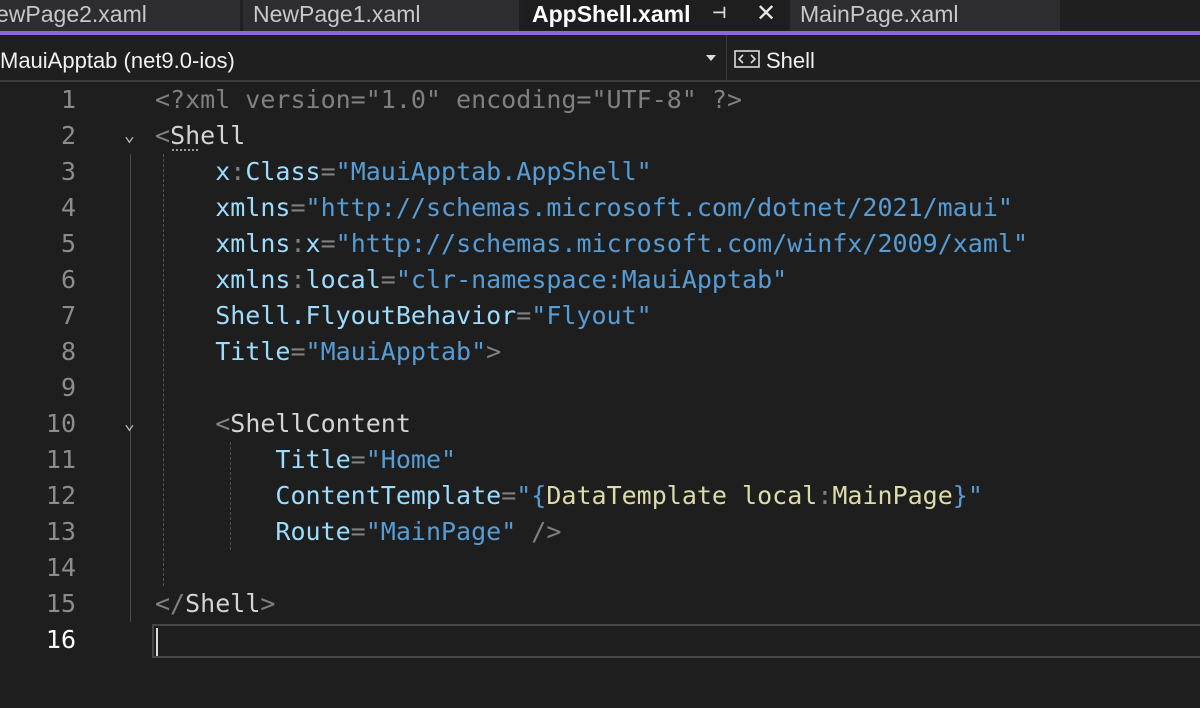 The image size is (1200, 708). I want to click on line-number: 1, so click(68, 99).